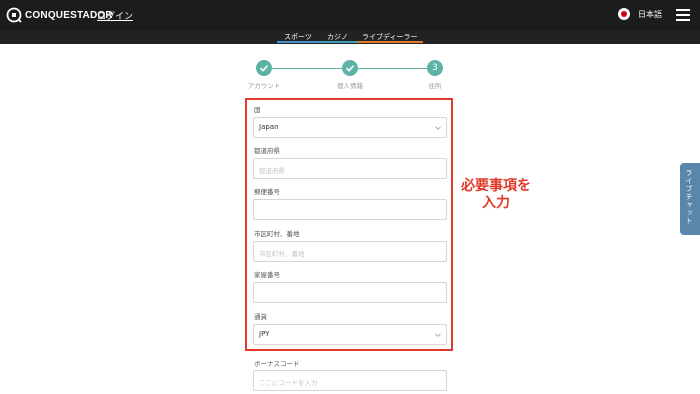 The height and width of the screenshot is (394, 700). I want to click on japan-flag-icon, so click(624, 14).